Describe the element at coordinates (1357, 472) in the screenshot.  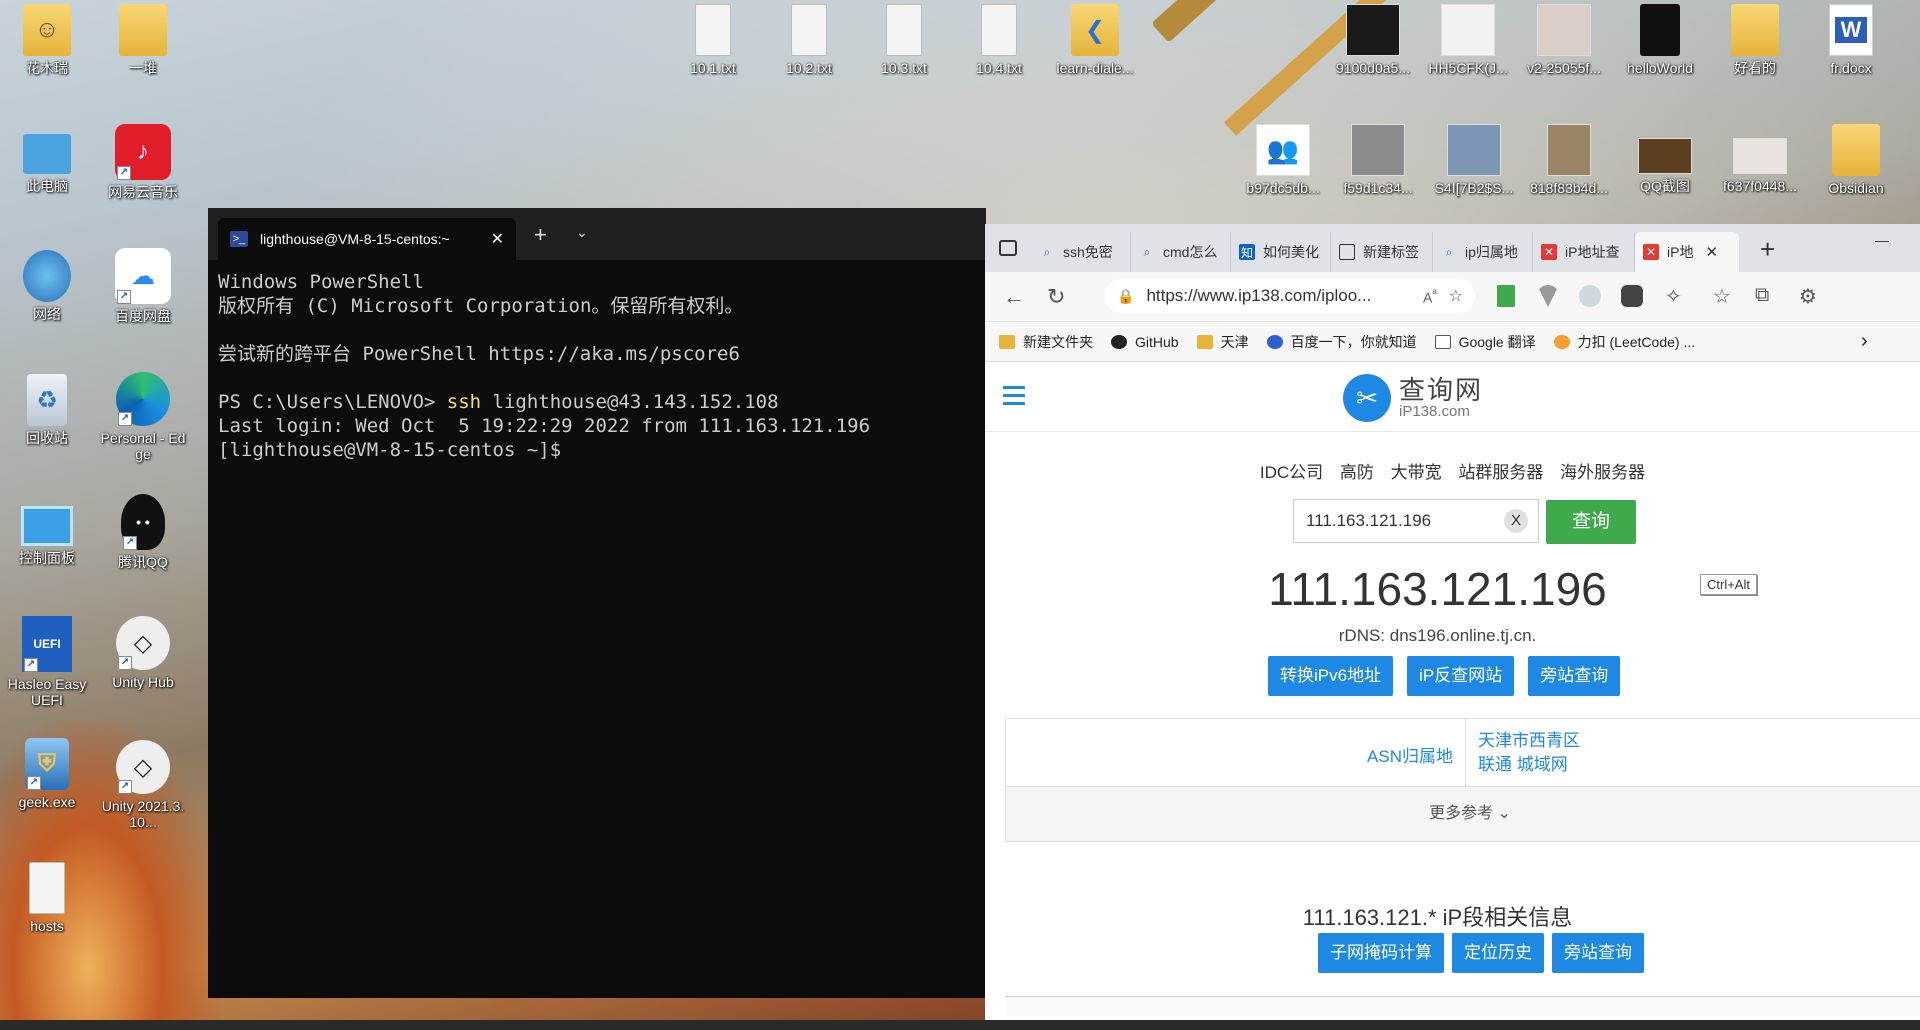
I see `nav-link: 高防` at that location.